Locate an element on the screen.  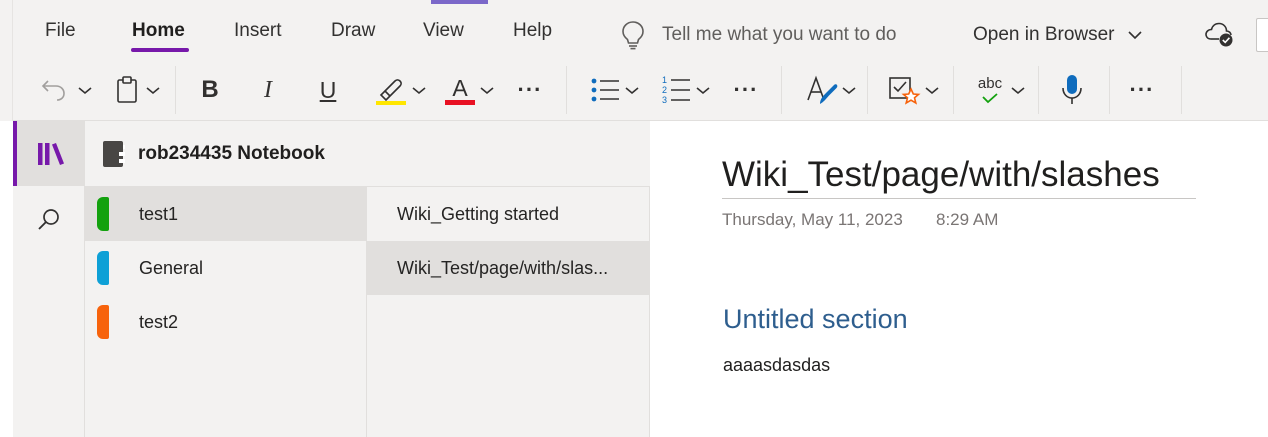
bullets-icon is located at coordinates (605, 90).